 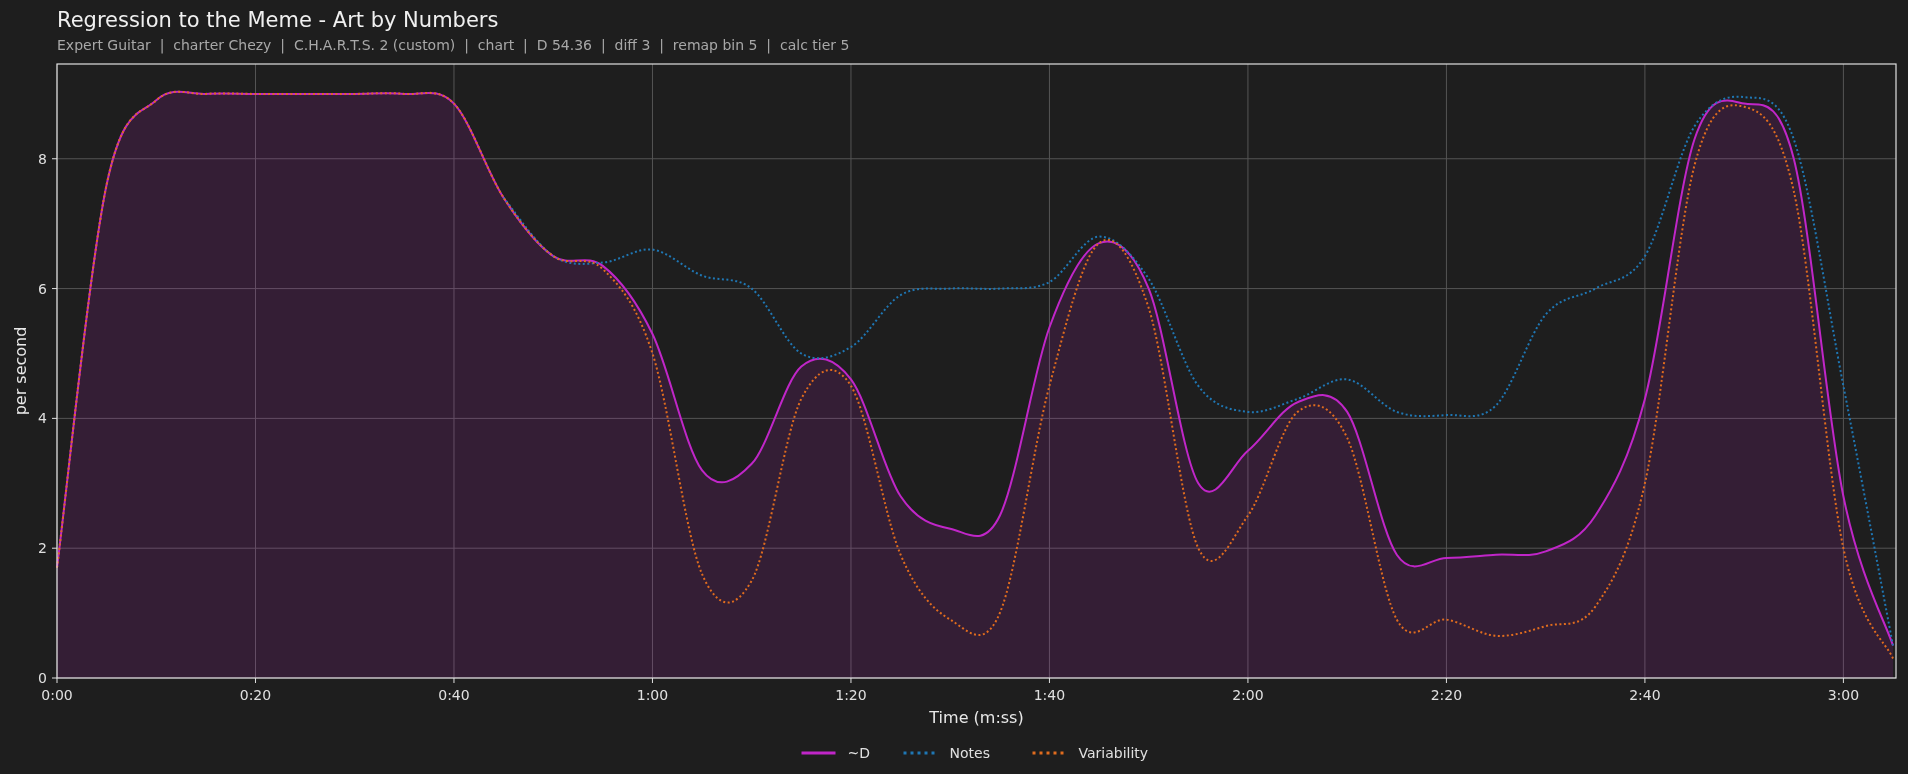 What do you see at coordinates (1446, 695) in the screenshot?
I see `x-tick-label: 2:20` at bounding box center [1446, 695].